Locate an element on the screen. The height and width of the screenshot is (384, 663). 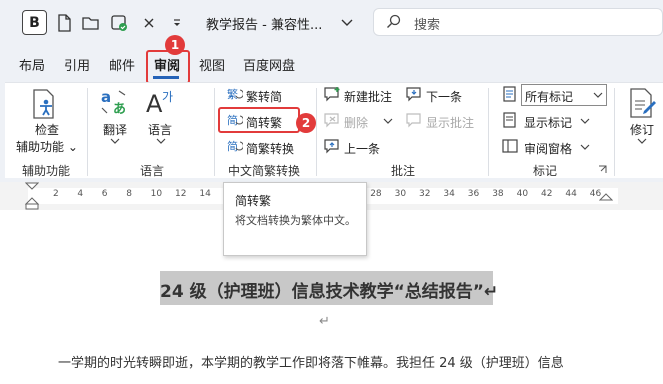
tab-view: 视图 is located at coordinates (212, 64).